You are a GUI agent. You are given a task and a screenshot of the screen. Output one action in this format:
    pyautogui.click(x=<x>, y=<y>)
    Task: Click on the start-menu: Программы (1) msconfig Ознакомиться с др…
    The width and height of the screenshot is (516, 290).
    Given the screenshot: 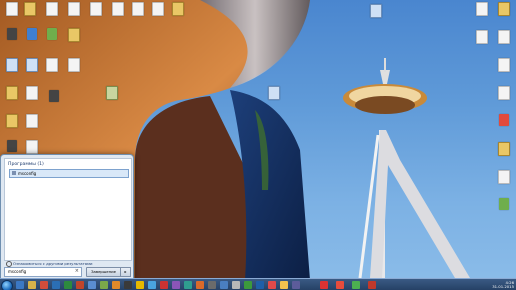 What is the action you would take?
    pyautogui.click(x=67, y=218)
    